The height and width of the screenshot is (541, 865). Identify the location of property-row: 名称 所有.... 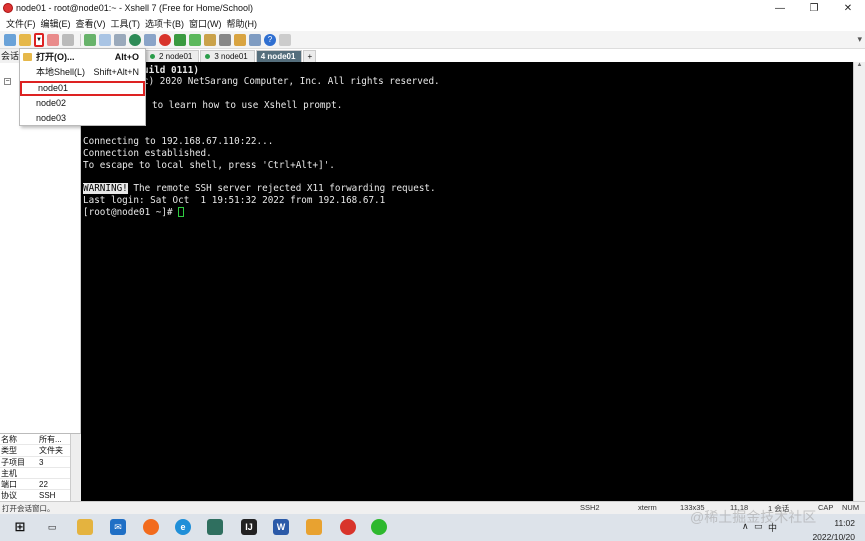
(40, 440).